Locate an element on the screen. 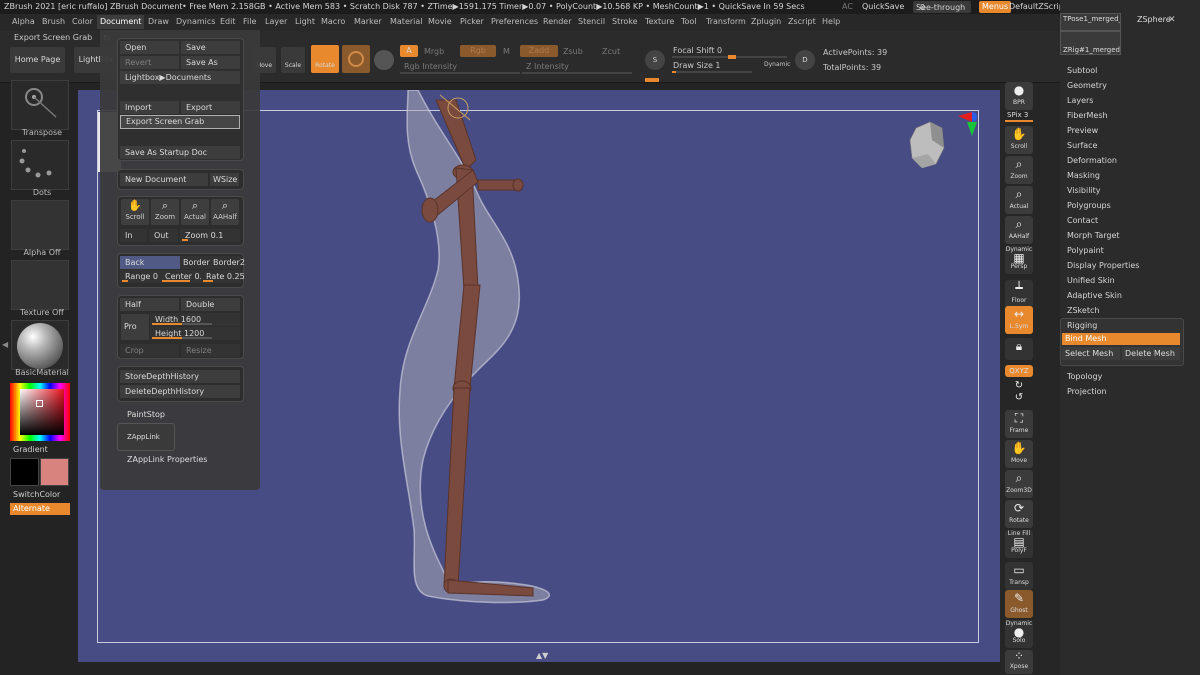 The image size is (1200, 675). rgb-intensity-track is located at coordinates (460, 73).